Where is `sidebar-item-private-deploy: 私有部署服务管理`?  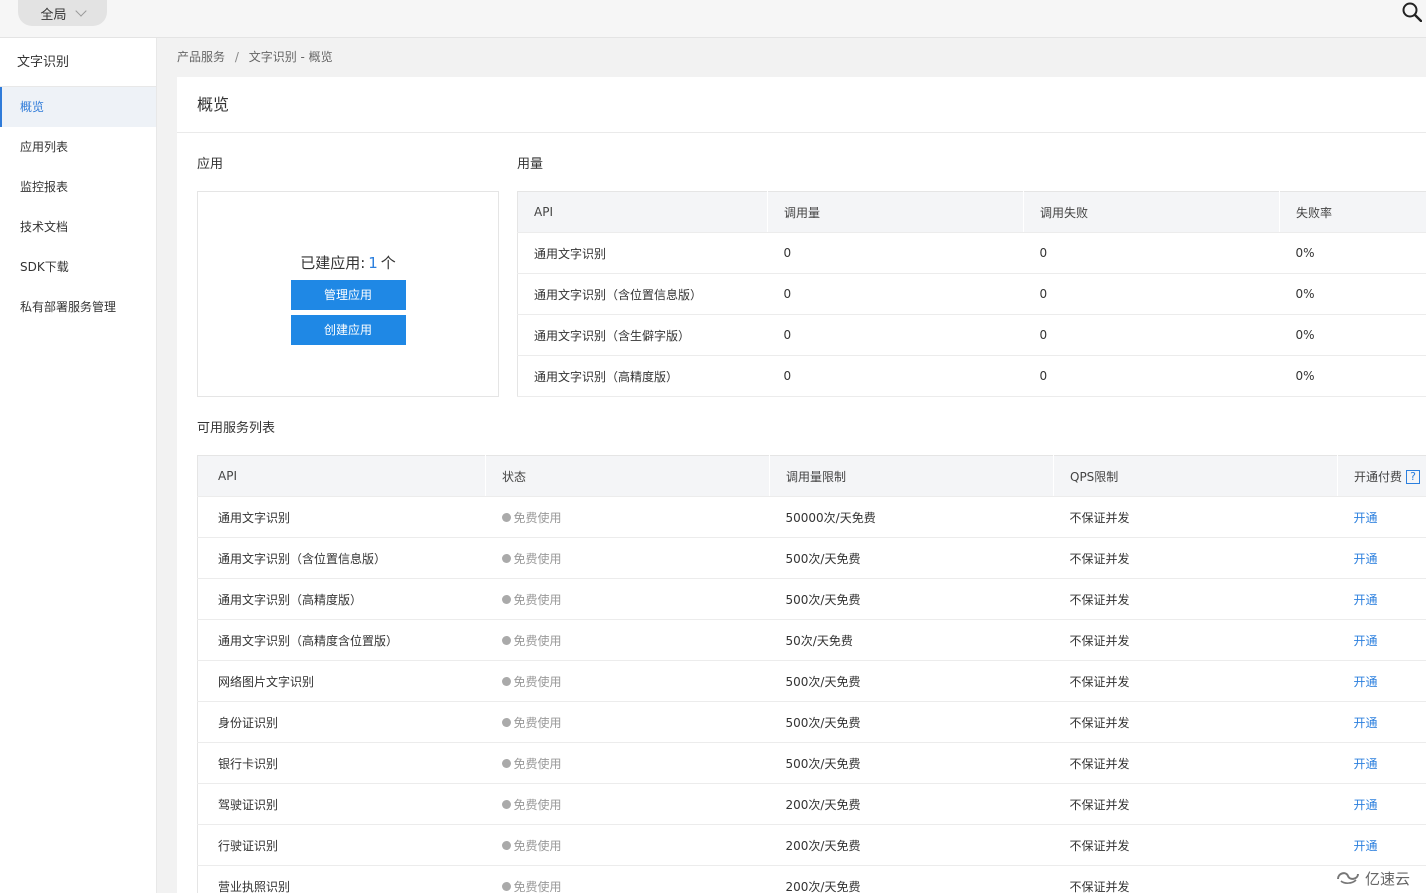
sidebar-item-private-deploy: 私有部署服务管理 is located at coordinates (78, 307).